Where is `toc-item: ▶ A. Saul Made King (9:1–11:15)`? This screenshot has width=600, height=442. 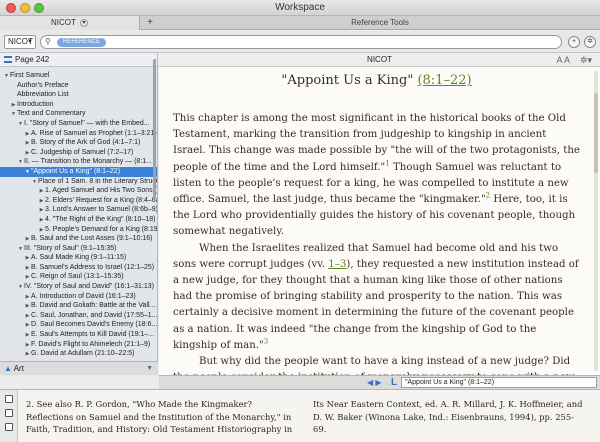 toc-item: ▶ A. Saul Made King (9:1–11:15) is located at coordinates (78, 258).